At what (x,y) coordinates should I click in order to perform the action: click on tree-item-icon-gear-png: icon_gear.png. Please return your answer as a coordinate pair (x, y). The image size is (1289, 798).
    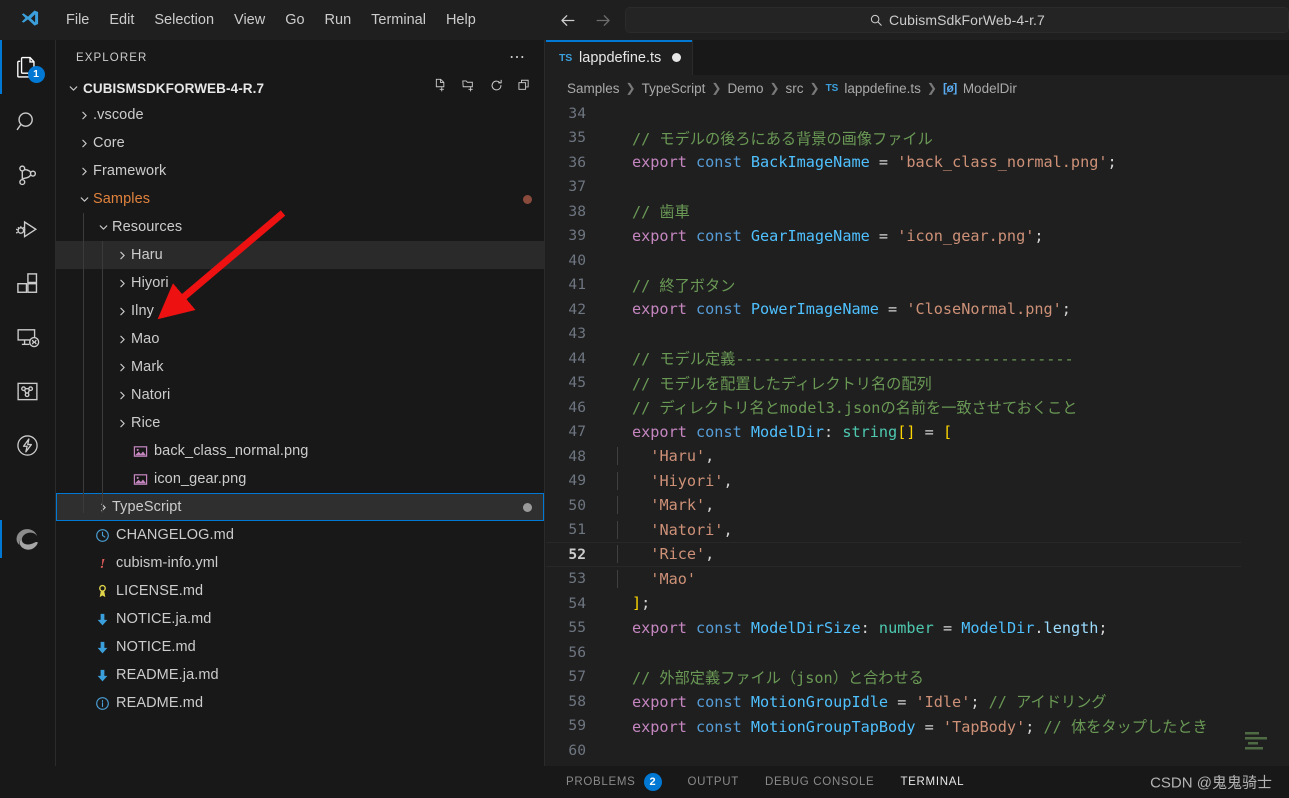
    Looking at the image, I should click on (300, 479).